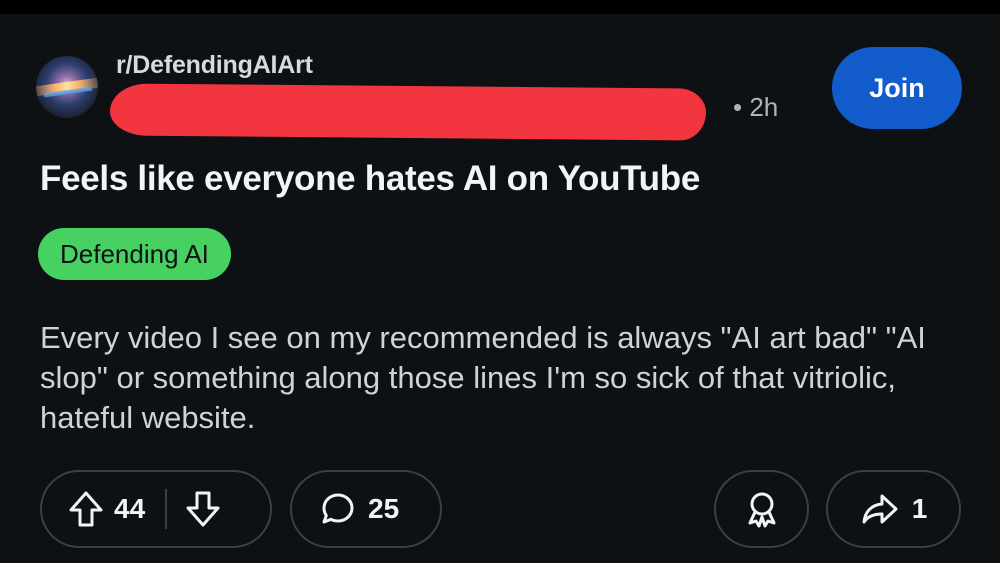 The height and width of the screenshot is (563, 1000). What do you see at coordinates (86, 509) in the screenshot?
I see `upvote-arrow-icon` at bounding box center [86, 509].